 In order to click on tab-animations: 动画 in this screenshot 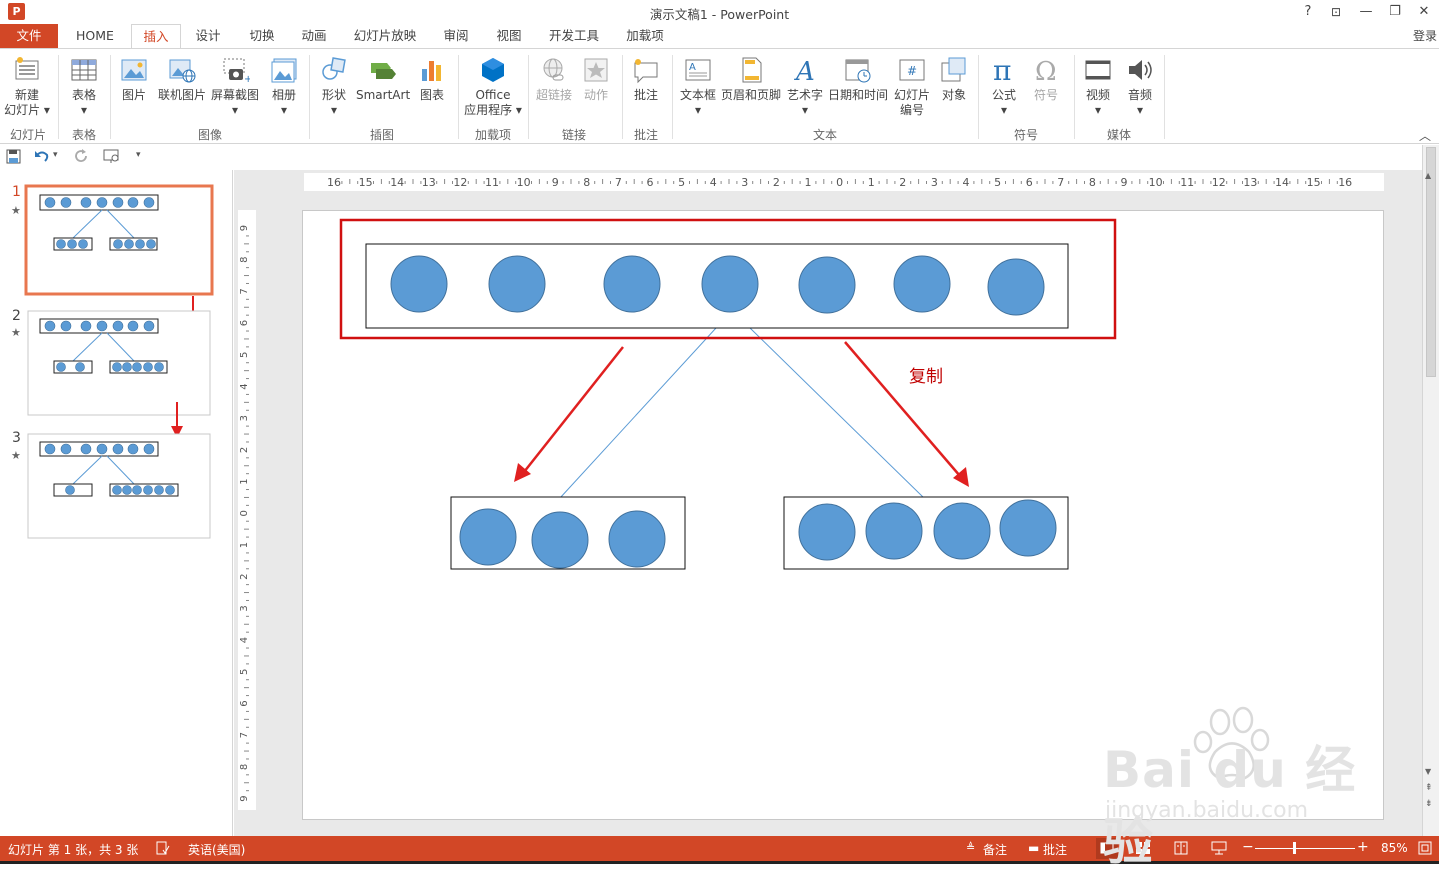, I will do `click(314, 36)`.